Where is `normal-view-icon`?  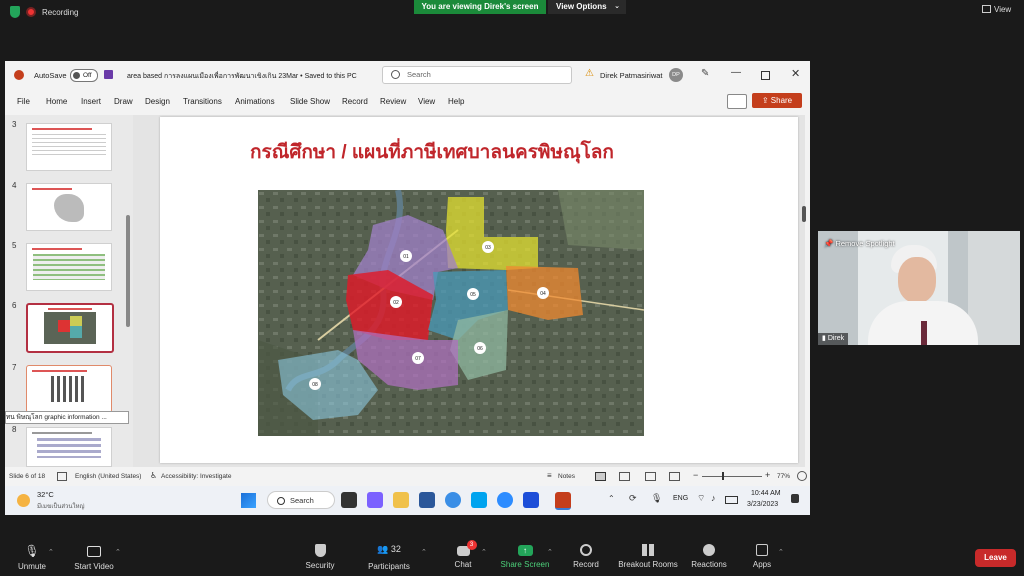
normal-view-icon is located at coordinates (600, 476).